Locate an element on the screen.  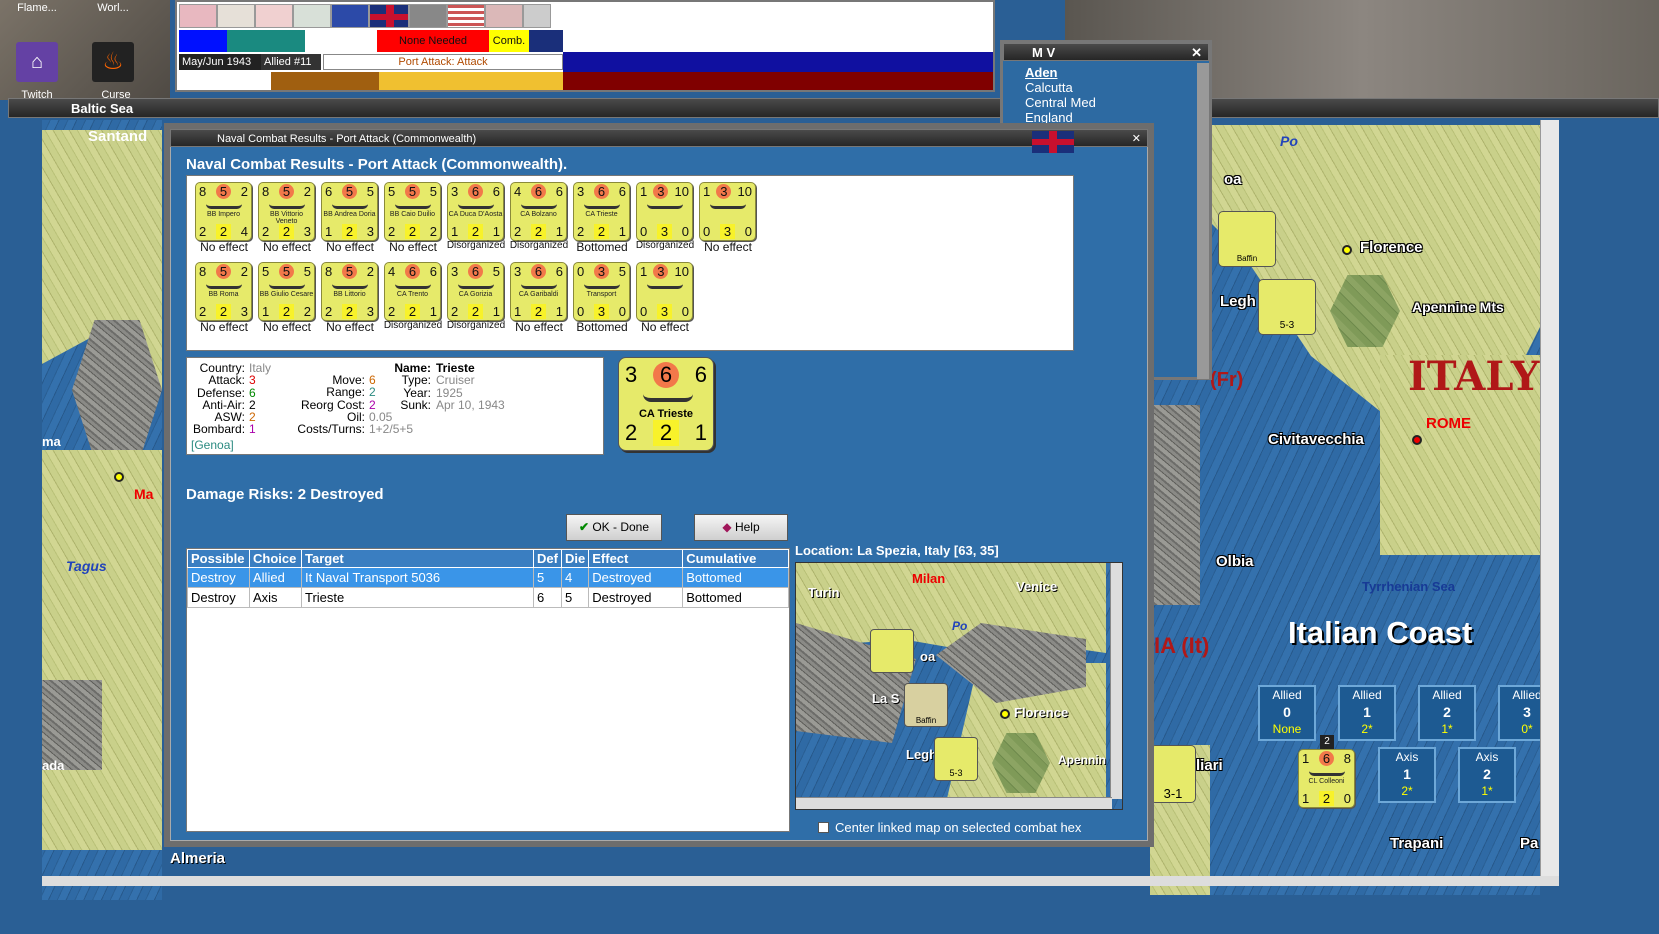
map-counter-baffin: Baffin is located at coordinates (1247, 239).